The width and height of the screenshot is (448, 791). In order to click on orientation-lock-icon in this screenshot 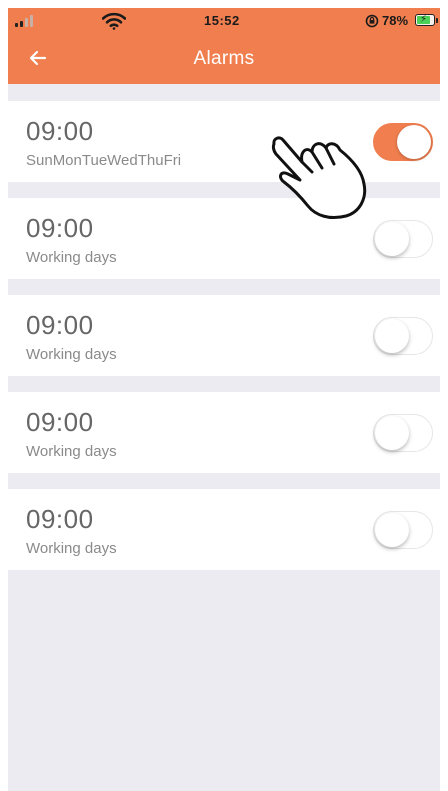, I will do `click(372, 21)`.